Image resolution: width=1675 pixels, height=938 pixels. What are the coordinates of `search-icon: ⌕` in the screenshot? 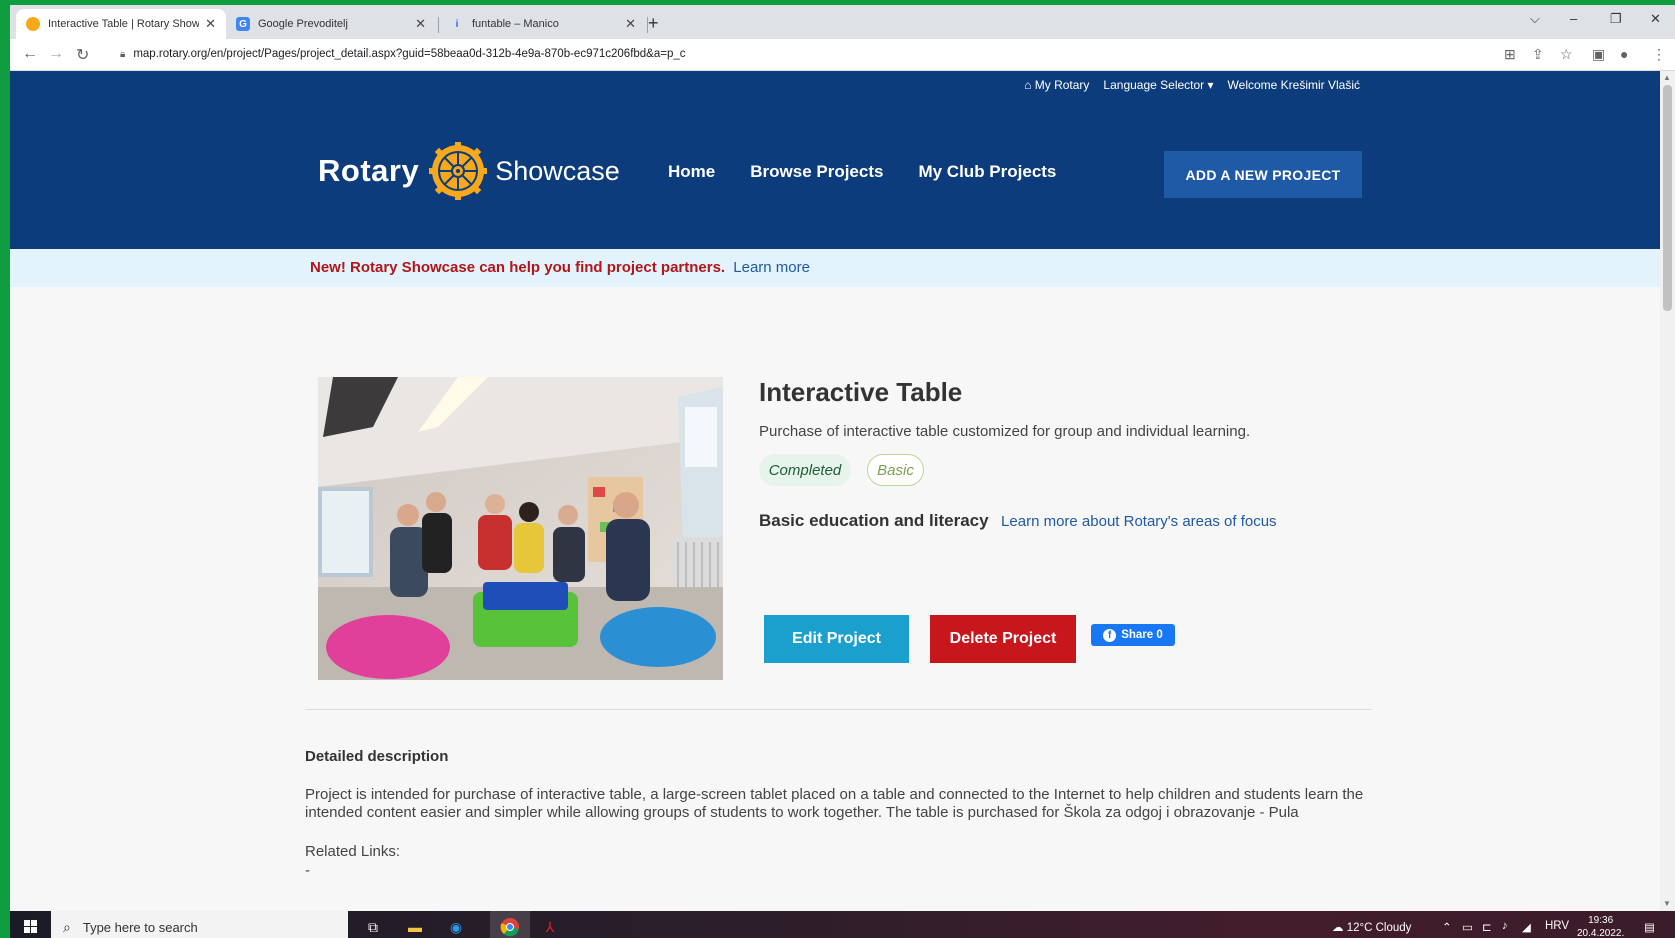 It's located at (67, 926).